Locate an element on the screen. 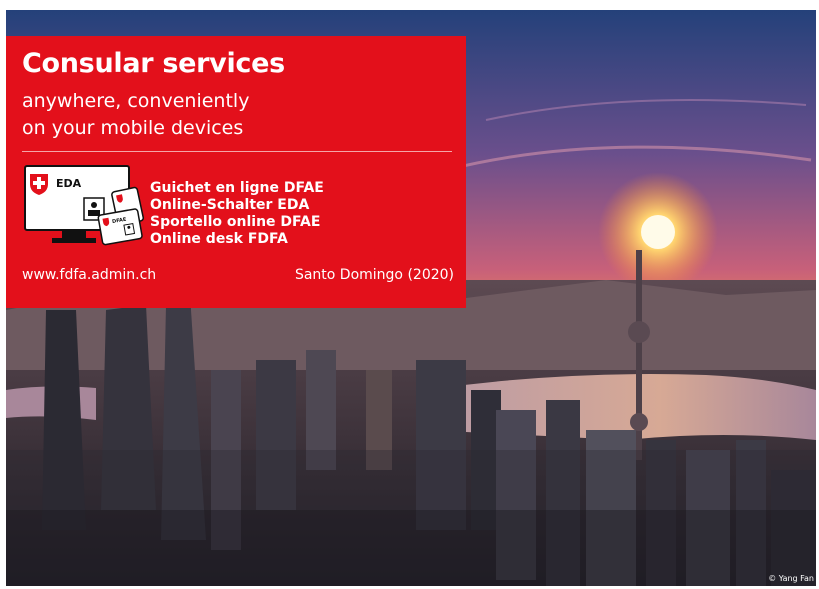  dfae-card-icon is located at coordinates (120, 227).